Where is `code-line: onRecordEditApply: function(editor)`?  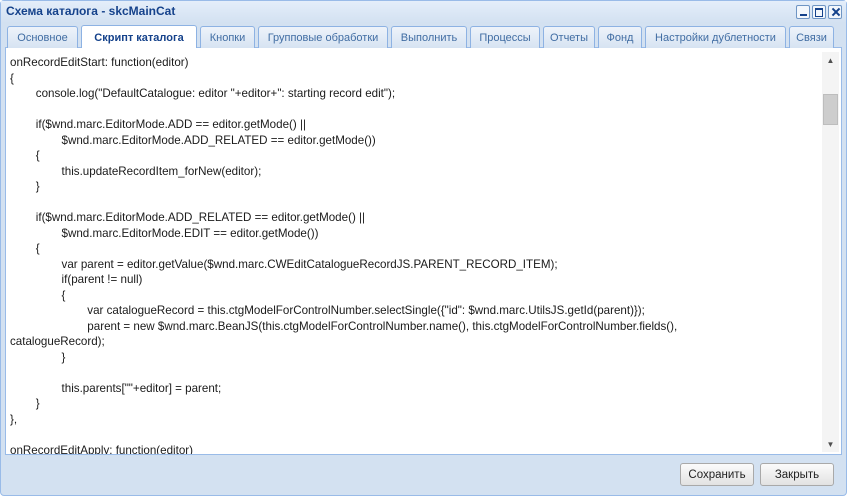 code-line: onRecordEditApply: function(editor) is located at coordinates (102, 449).